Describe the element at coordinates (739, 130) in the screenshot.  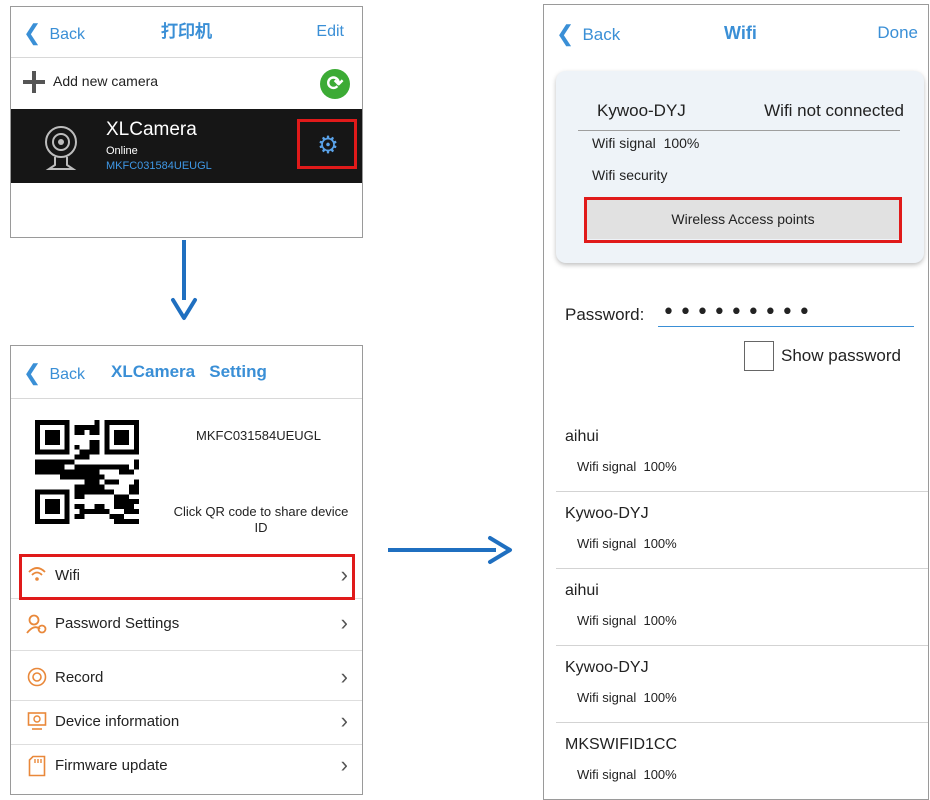
I see `divider` at that location.